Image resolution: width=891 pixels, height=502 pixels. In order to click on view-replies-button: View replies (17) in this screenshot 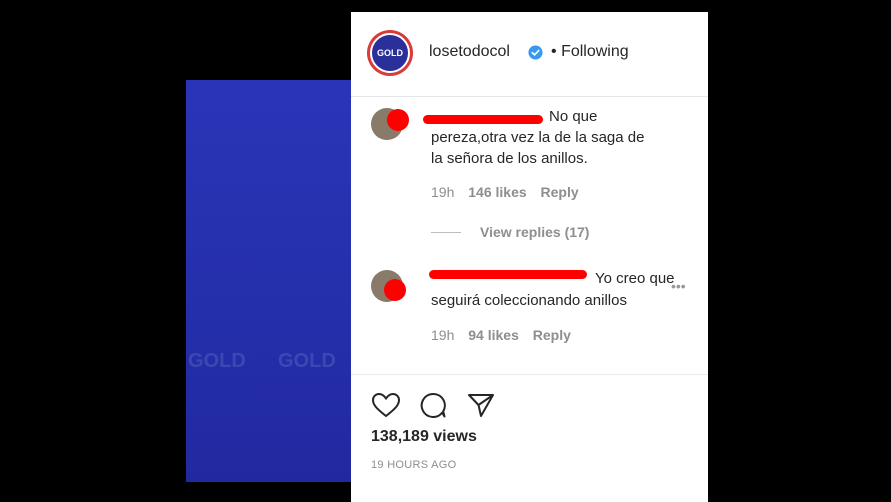, I will do `click(534, 232)`.